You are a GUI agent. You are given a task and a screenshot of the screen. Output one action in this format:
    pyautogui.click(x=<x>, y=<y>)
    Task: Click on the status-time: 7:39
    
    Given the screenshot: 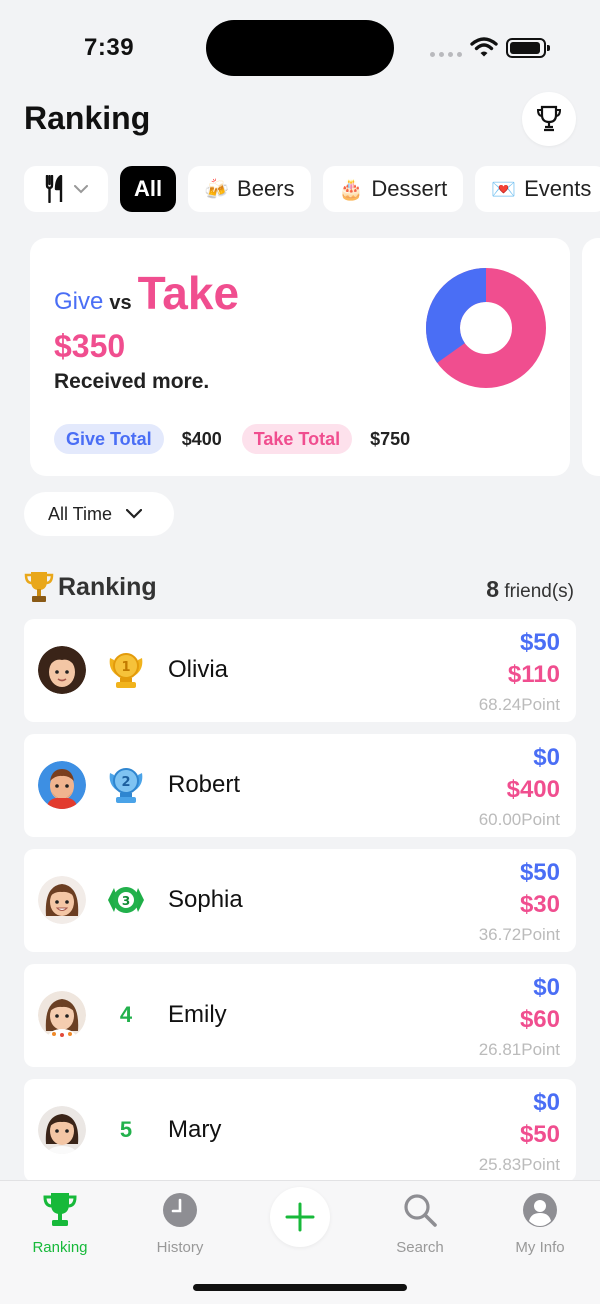 What is the action you would take?
    pyautogui.click(x=109, y=47)
    